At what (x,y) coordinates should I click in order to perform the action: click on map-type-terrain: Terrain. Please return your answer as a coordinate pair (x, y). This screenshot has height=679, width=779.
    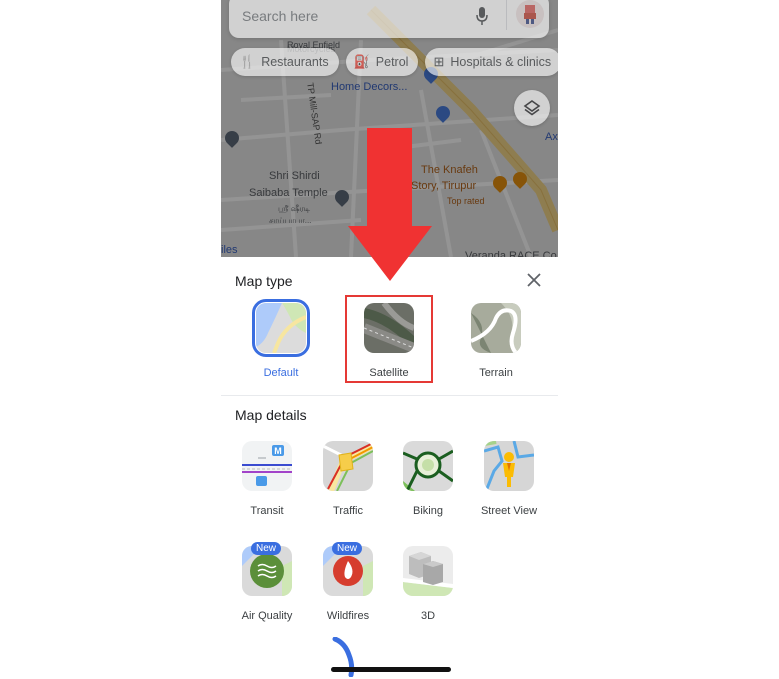
    Looking at the image, I should click on (496, 341).